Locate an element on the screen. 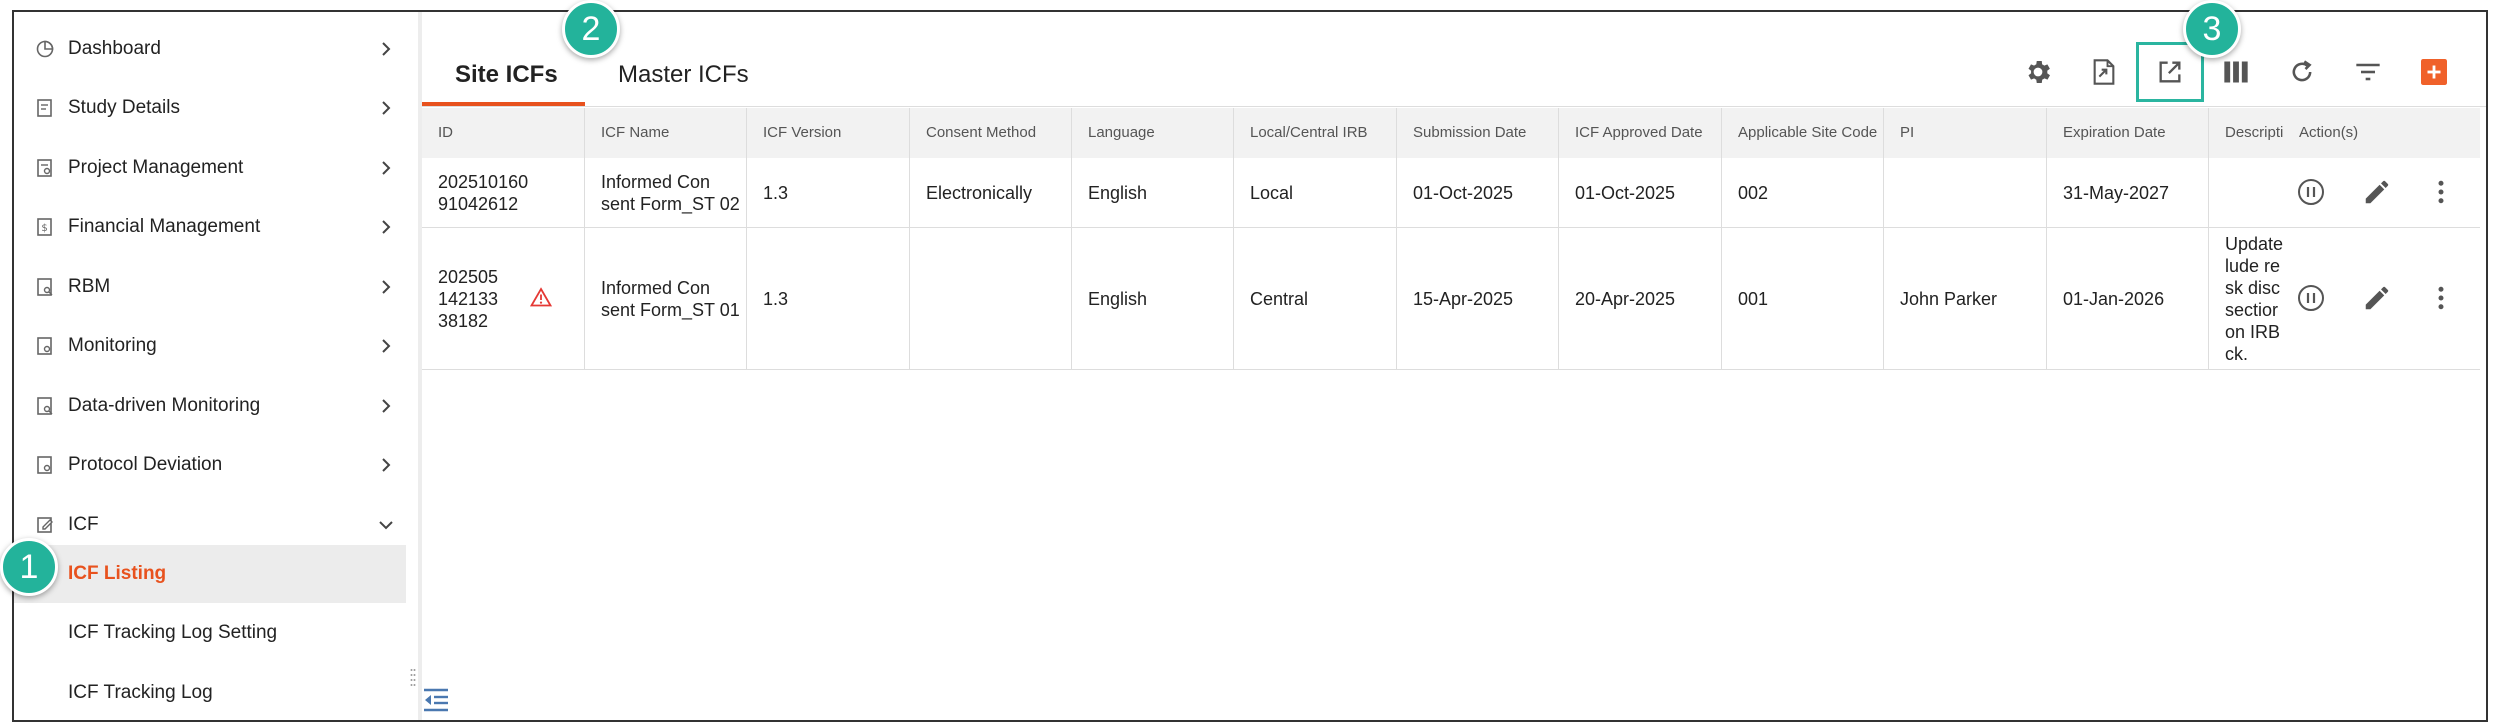  cell-pi: John Parker is located at coordinates (1965, 298).